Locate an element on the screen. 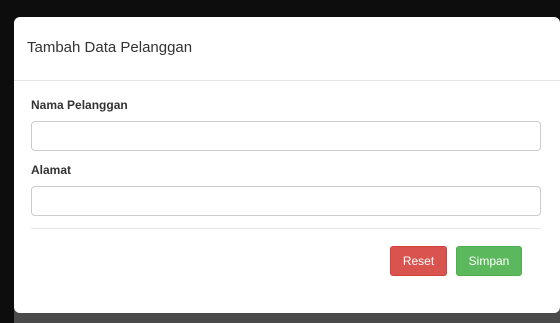  save-button: Simpan is located at coordinates (489, 261).